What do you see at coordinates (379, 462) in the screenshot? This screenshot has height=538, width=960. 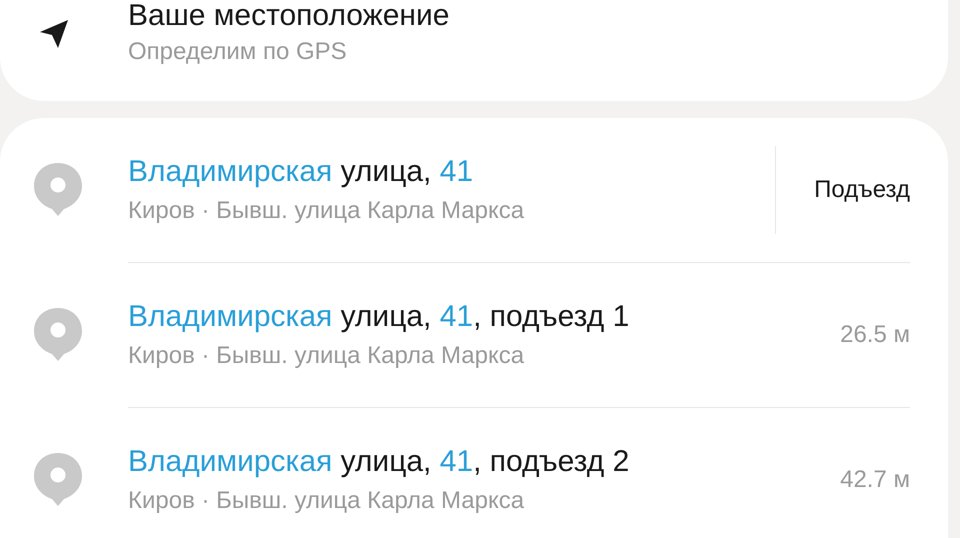 I see `address-title: Владимирская улица, 41, подъезд 2` at bounding box center [379, 462].